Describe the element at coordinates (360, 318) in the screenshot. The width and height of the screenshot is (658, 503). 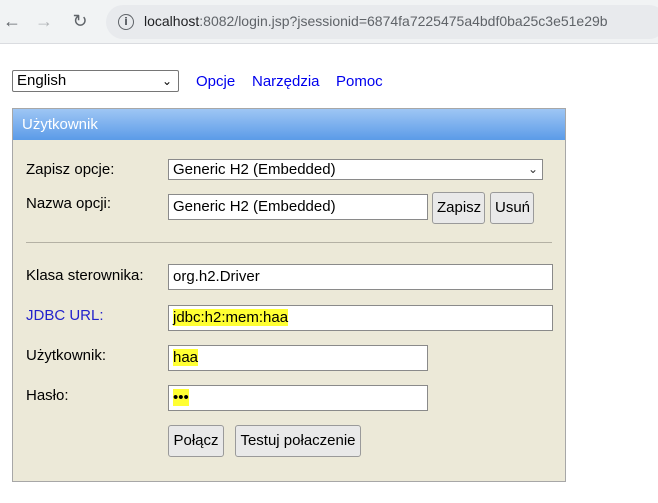
I see `jdbc-url-input: jdbc:h2:mem:haa` at that location.